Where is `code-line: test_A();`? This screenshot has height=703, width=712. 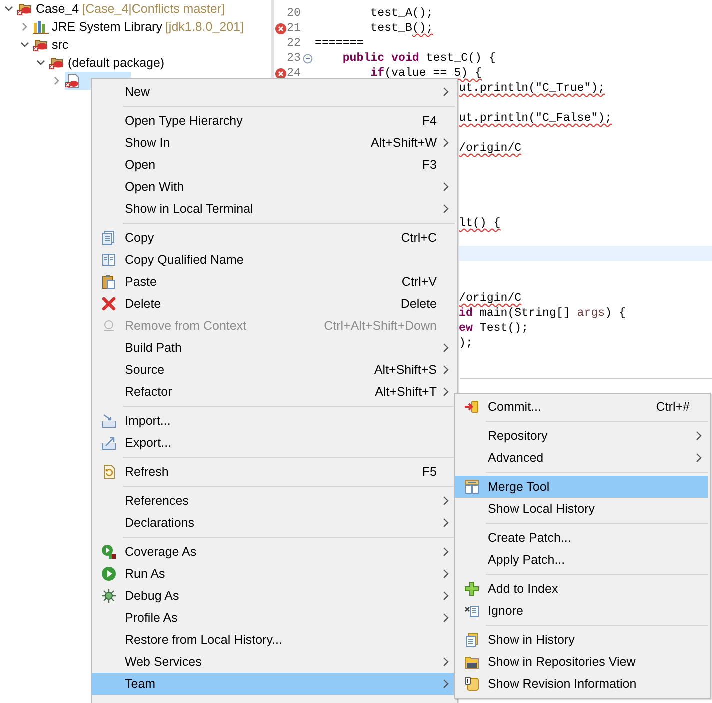 code-line: test_A(); is located at coordinates (402, 13).